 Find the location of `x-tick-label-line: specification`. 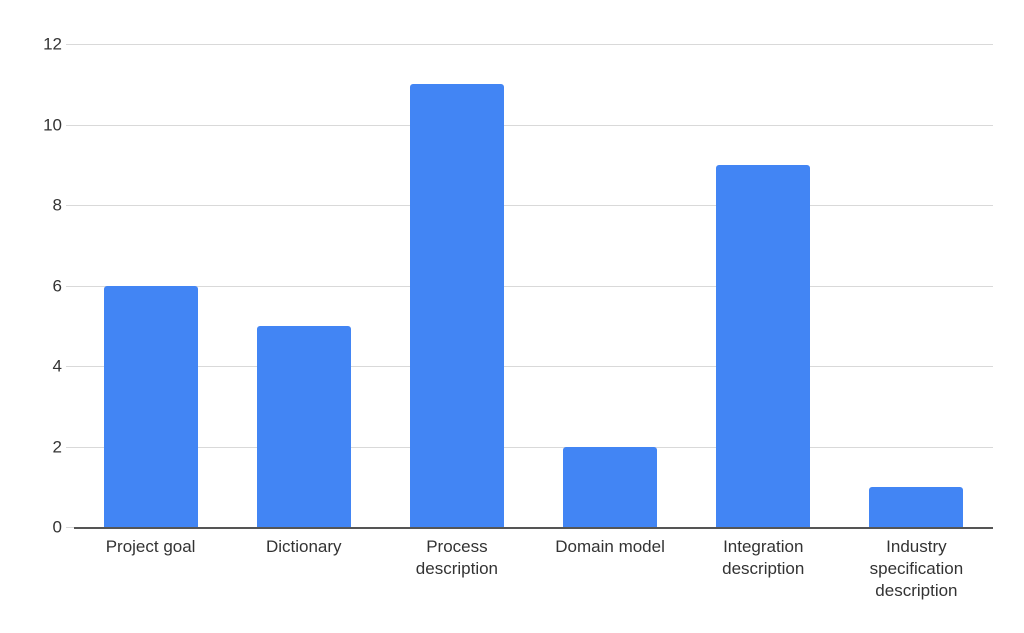

x-tick-label-line: specification is located at coordinates (916, 568).